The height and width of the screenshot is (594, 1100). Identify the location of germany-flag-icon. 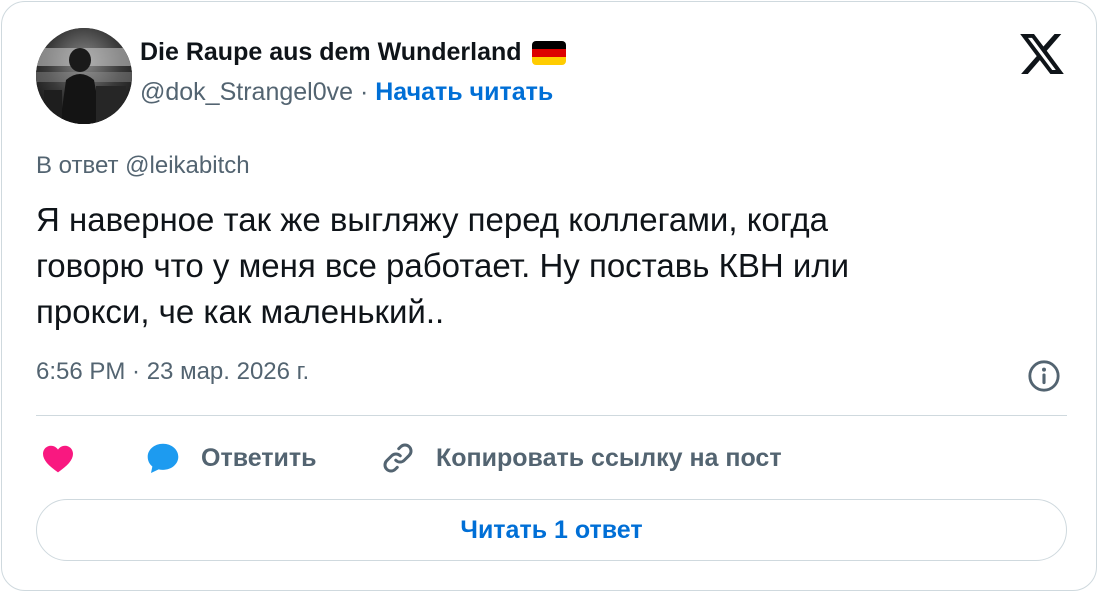
(548, 52).